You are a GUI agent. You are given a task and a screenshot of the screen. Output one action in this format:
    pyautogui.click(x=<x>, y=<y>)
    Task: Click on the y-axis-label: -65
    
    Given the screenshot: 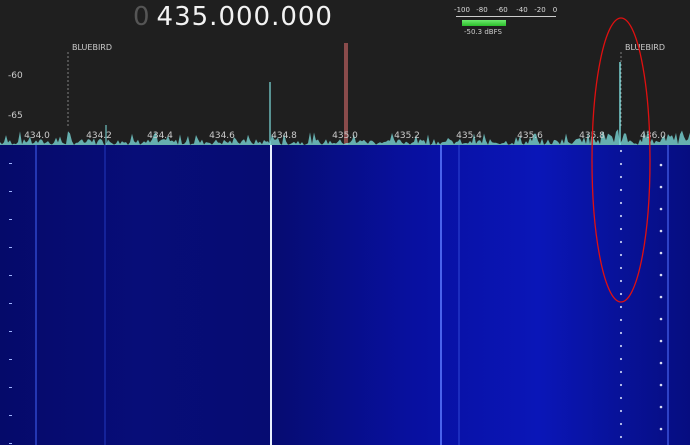 What is the action you would take?
    pyautogui.click(x=15, y=116)
    